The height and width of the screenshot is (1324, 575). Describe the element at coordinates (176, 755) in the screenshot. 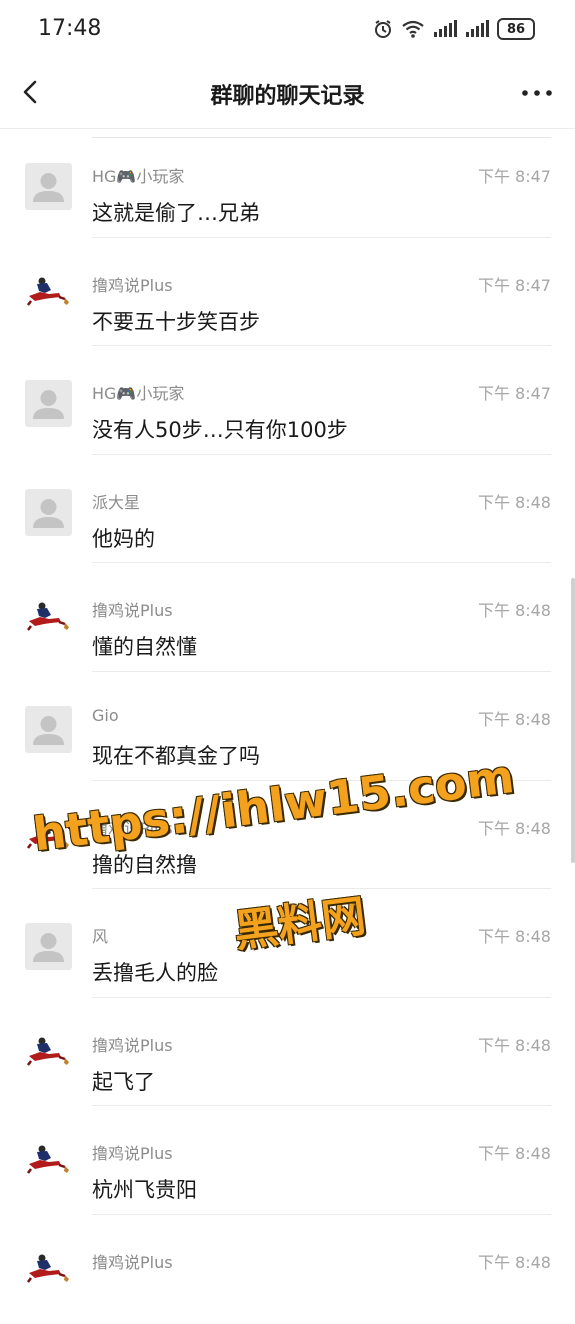

I see `message-text: 现在不都真金了吗` at that location.